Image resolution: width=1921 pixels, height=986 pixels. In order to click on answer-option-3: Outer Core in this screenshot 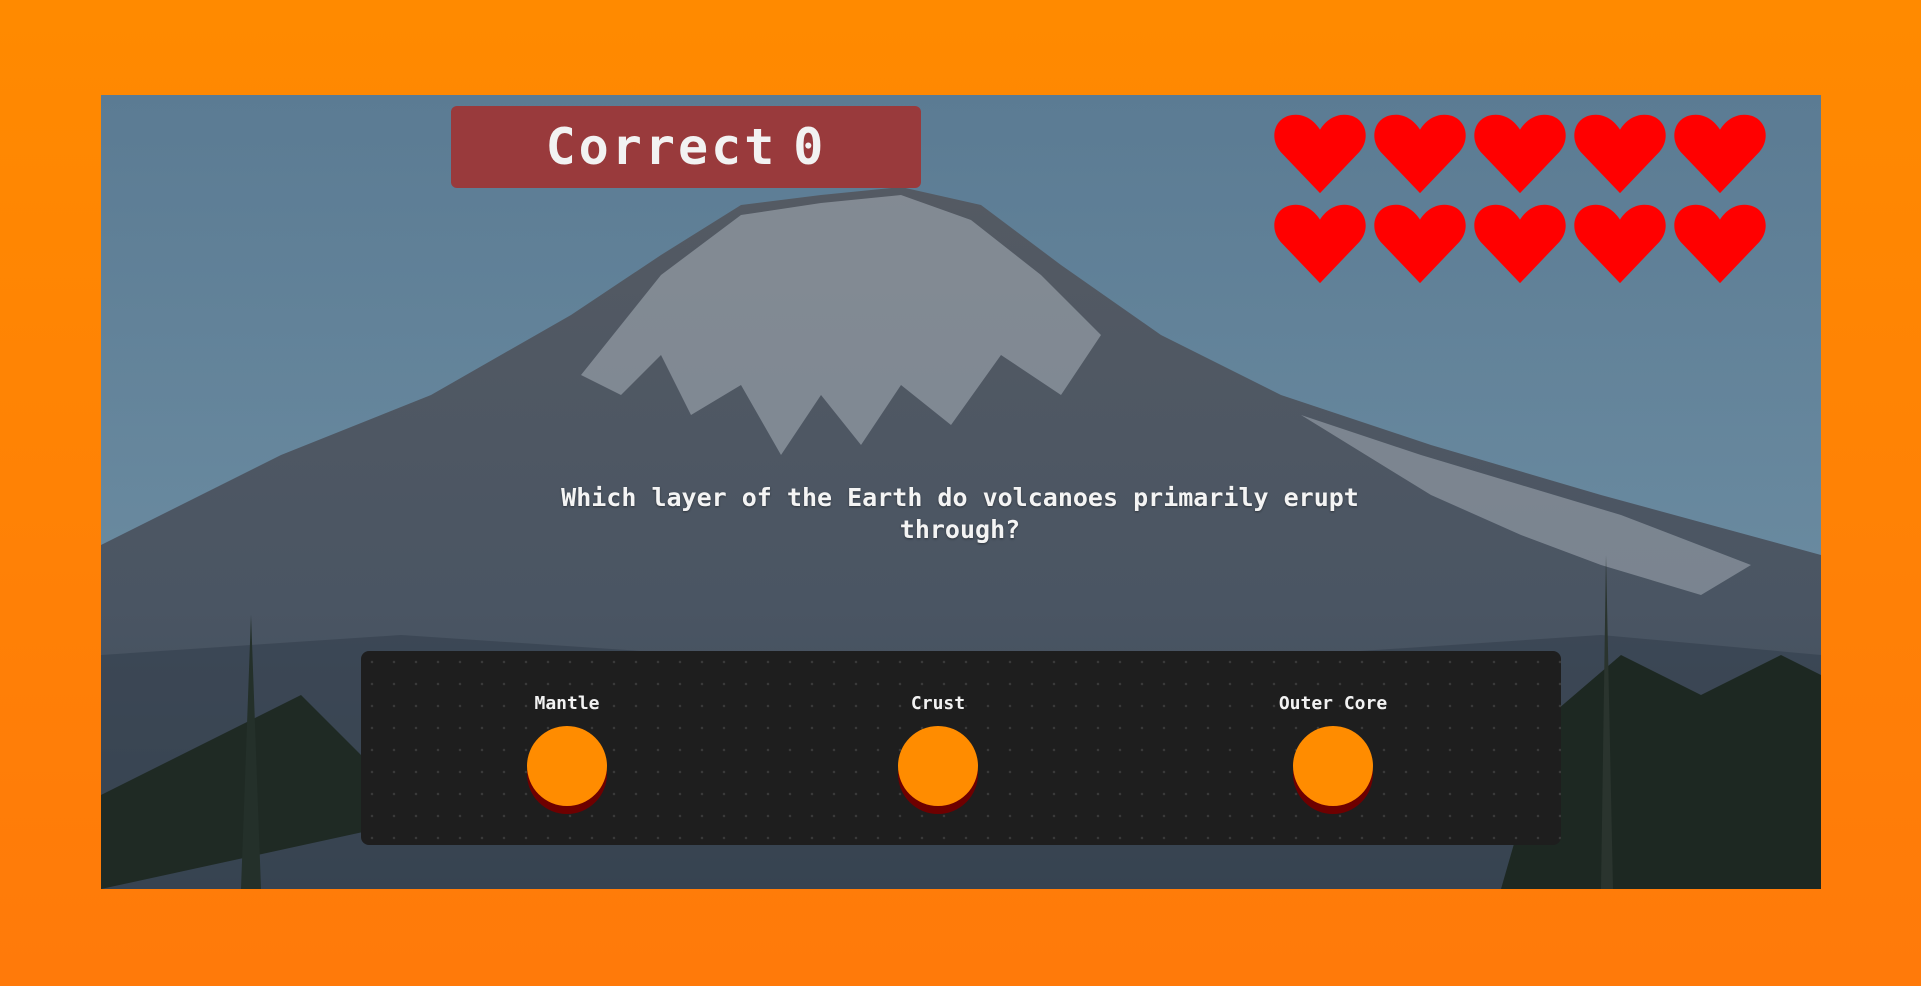, I will do `click(1333, 749)`.